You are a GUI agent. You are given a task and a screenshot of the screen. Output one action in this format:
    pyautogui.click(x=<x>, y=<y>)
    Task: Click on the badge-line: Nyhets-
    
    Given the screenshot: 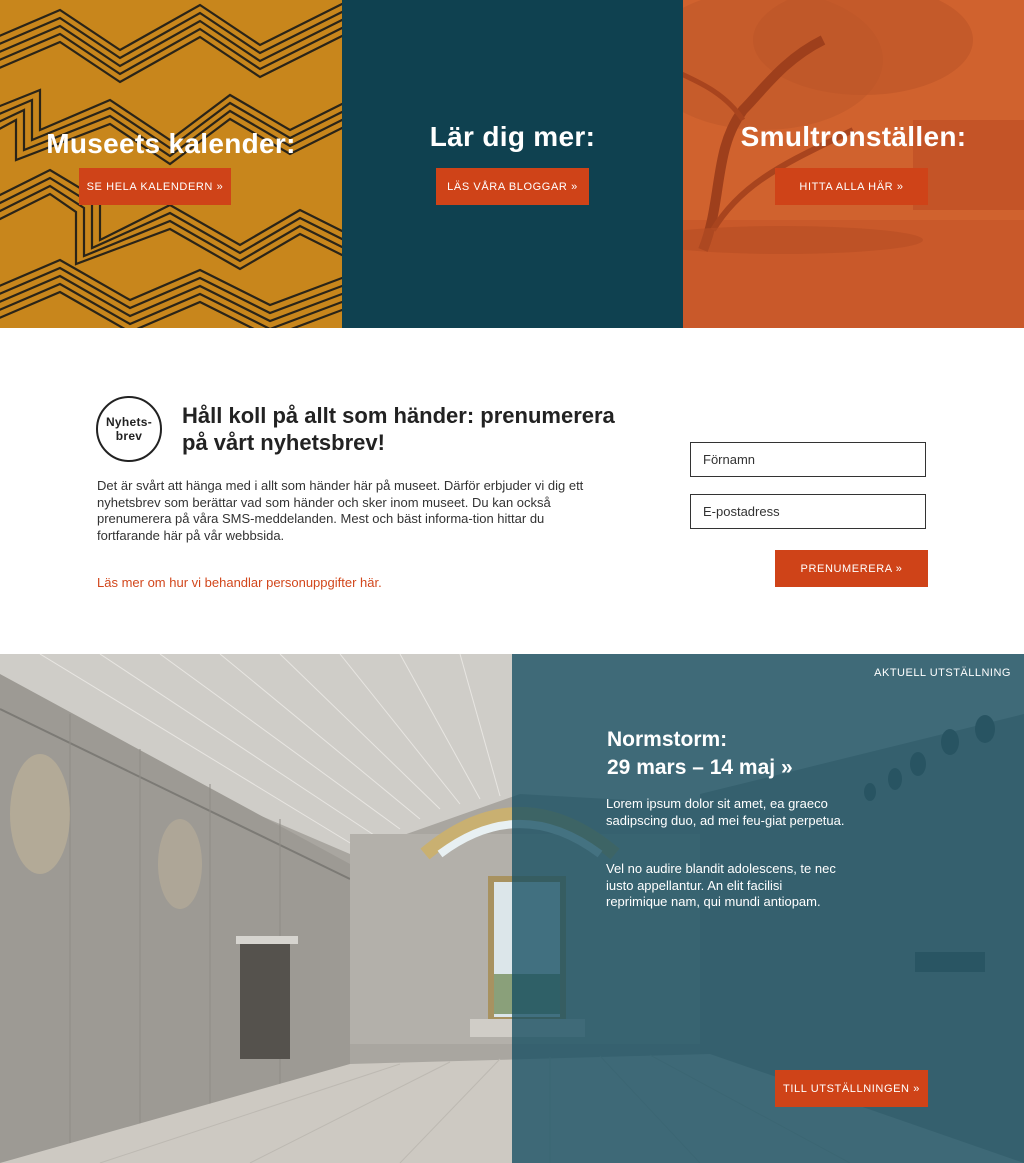 What is the action you would take?
    pyautogui.click(x=129, y=422)
    